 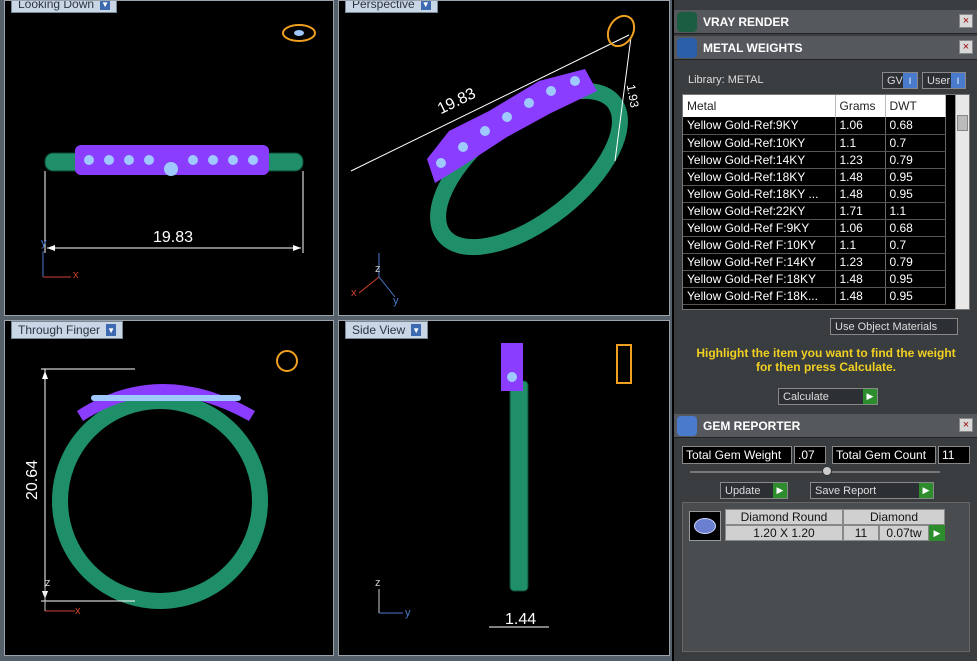 I want to click on flask-icon, so click(x=687, y=47).